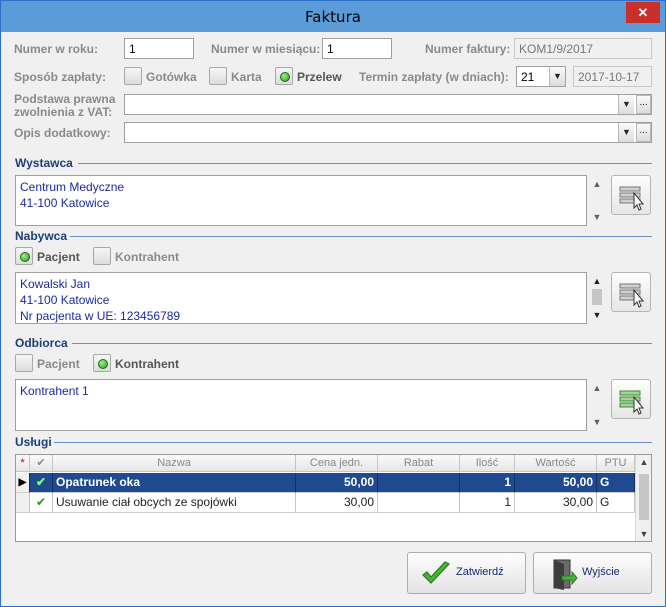  What do you see at coordinates (56, 49) in the screenshot?
I see `numer-w-roku-label: Numer w roku:` at bounding box center [56, 49].